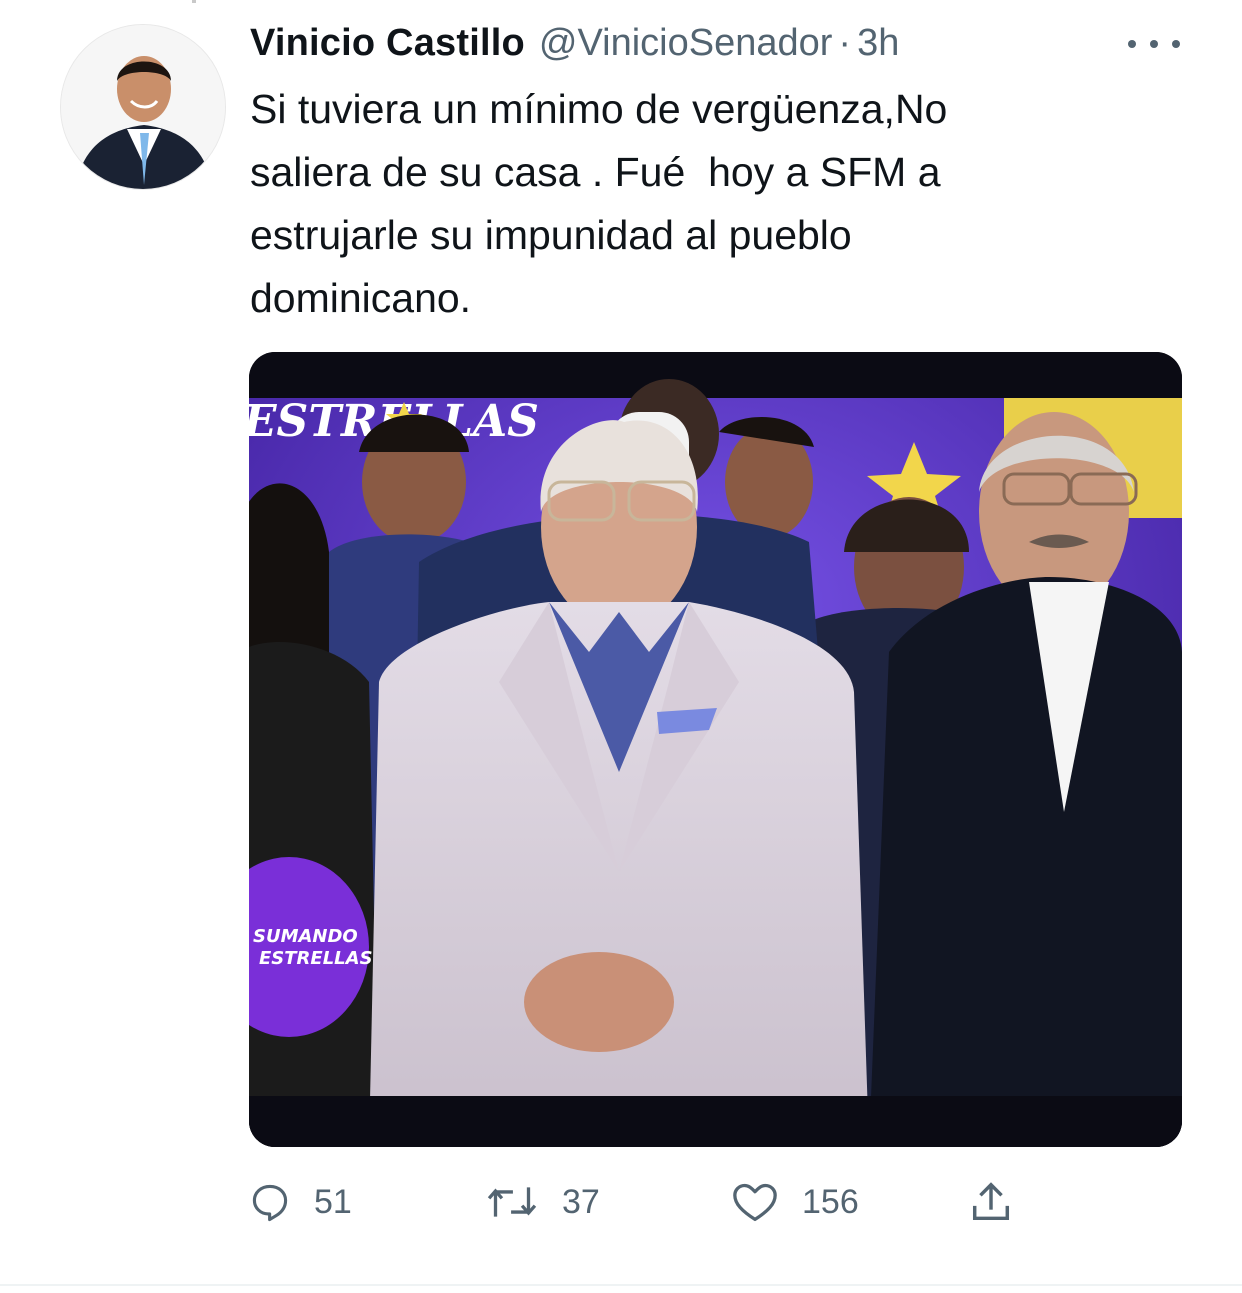  I want to click on share-icon, so click(991, 1201).